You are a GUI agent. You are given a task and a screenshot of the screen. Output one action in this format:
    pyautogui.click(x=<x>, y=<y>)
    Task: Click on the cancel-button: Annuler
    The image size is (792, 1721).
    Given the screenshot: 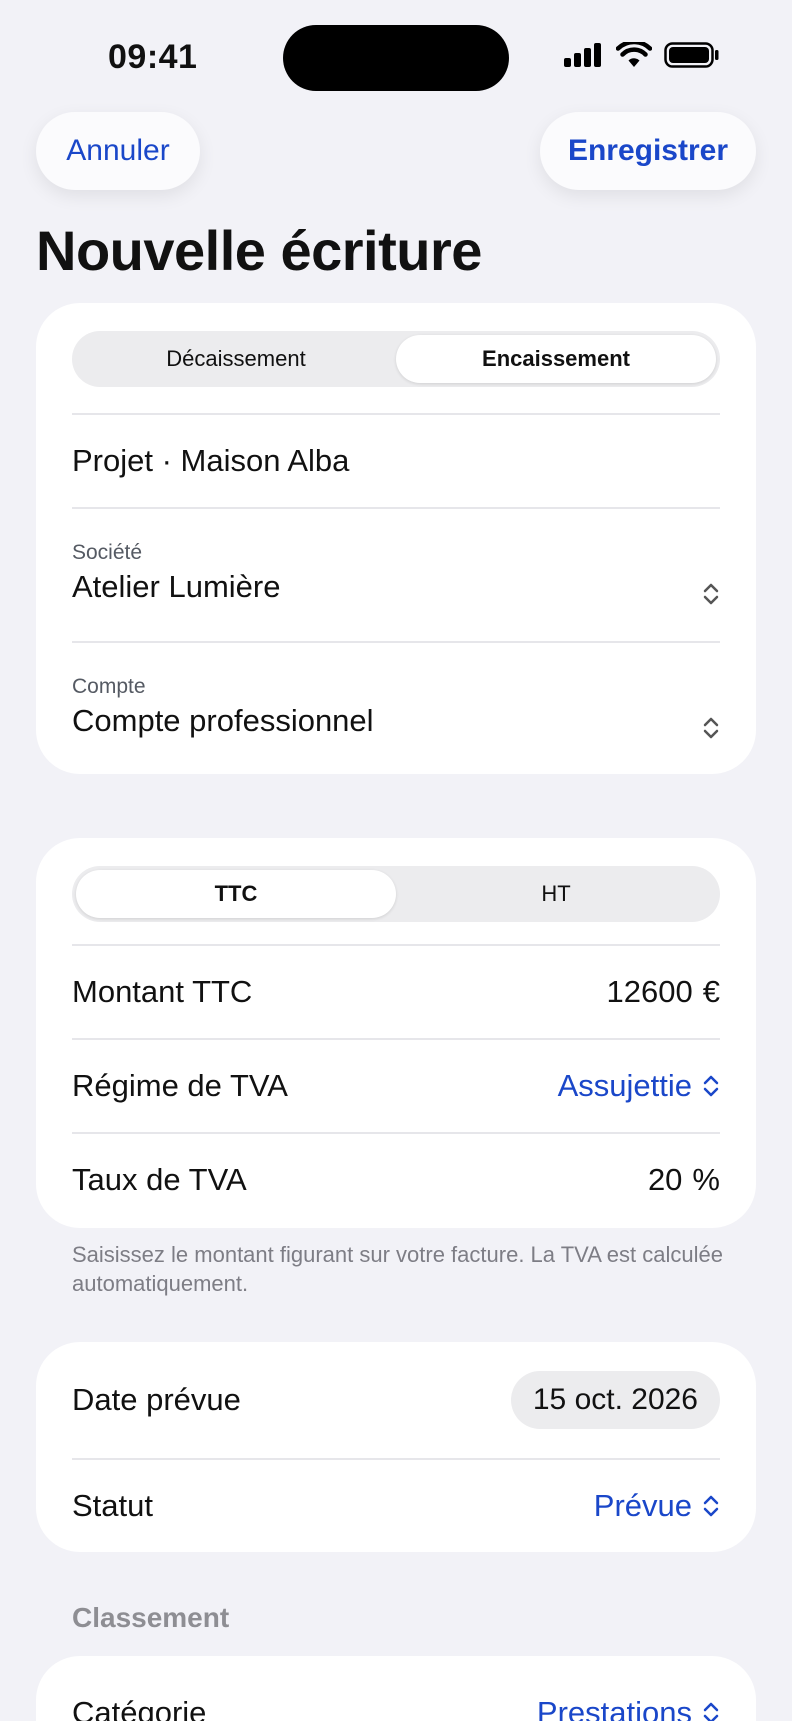 What is the action you would take?
    pyautogui.click(x=118, y=151)
    